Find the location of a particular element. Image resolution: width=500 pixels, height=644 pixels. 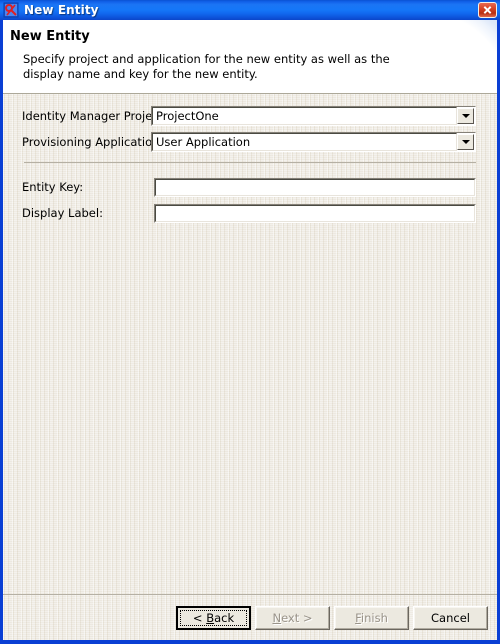

label-entity-key: Entity Key: is located at coordinates (53, 187).